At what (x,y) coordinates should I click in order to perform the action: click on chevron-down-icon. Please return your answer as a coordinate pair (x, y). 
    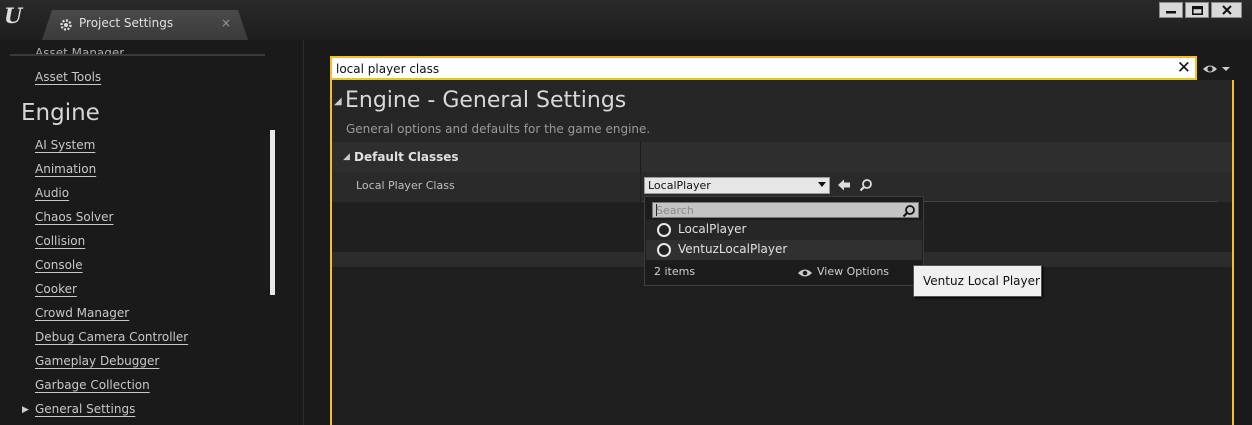
    Looking at the image, I should click on (822, 184).